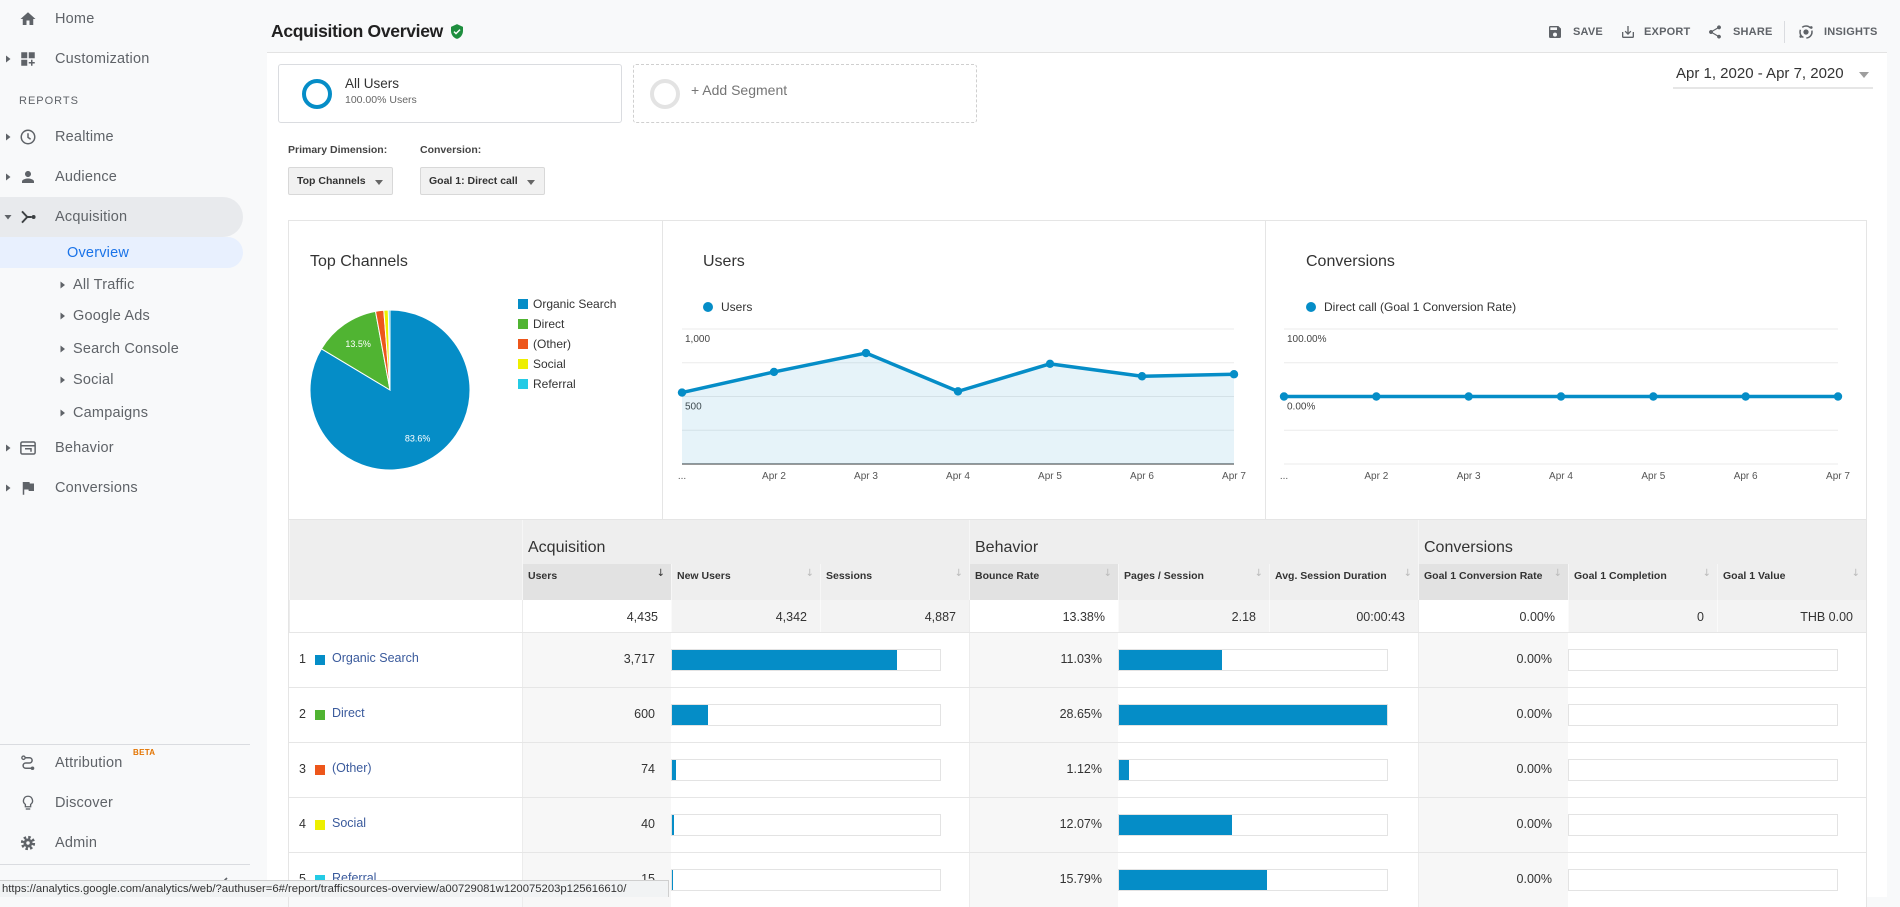 This screenshot has height=907, width=1900. What do you see at coordinates (372, 83) in the screenshot?
I see `segment-name: All Users` at bounding box center [372, 83].